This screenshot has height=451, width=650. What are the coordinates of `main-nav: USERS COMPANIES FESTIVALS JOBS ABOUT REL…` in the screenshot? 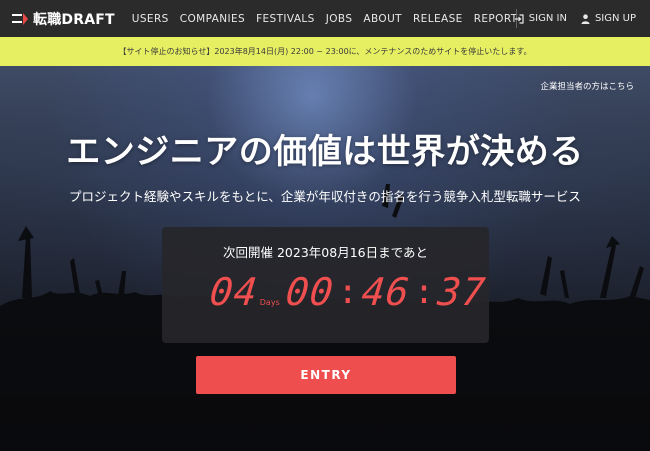 It's located at (319, 19).